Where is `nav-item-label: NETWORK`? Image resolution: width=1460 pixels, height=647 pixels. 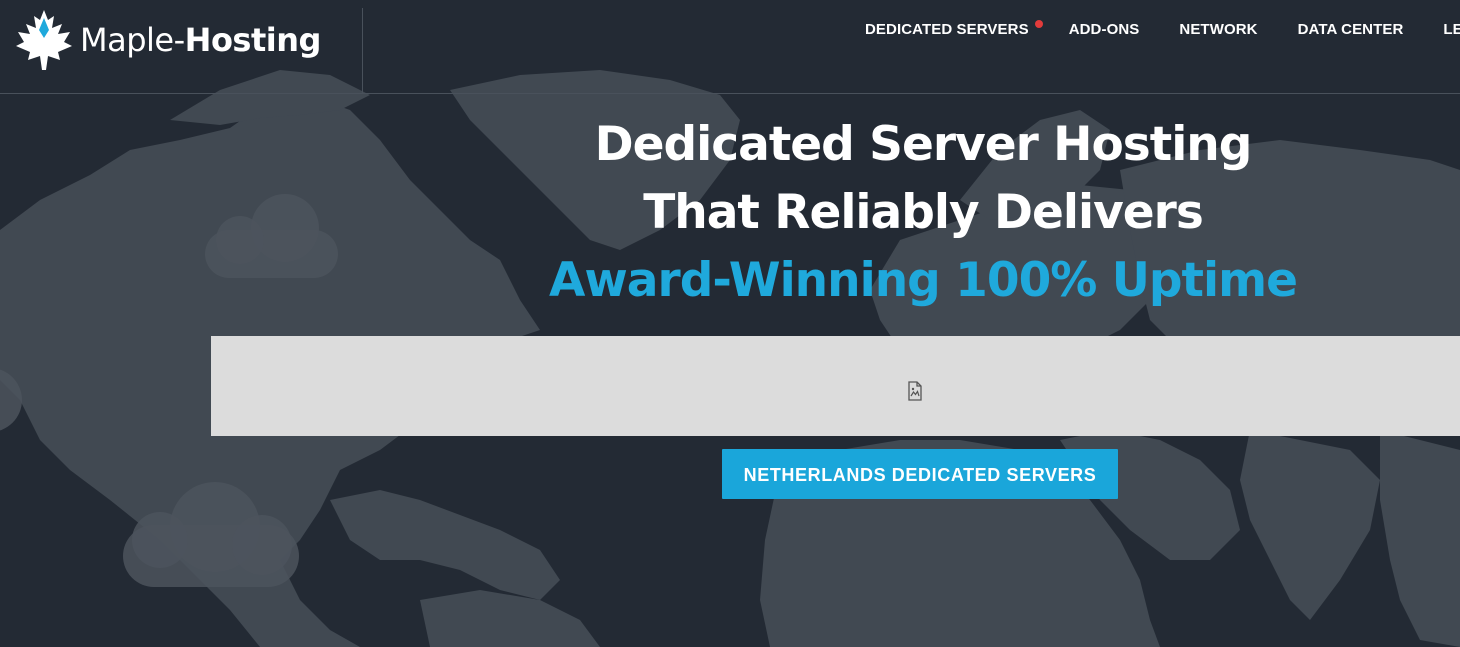 nav-item-label: NETWORK is located at coordinates (1218, 29).